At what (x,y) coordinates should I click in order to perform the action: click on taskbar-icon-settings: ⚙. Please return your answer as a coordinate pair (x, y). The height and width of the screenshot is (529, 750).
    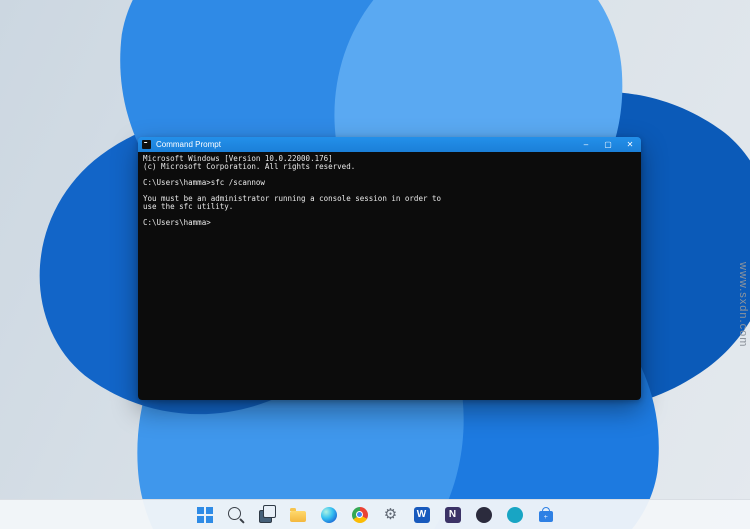
    Looking at the image, I should click on (391, 515).